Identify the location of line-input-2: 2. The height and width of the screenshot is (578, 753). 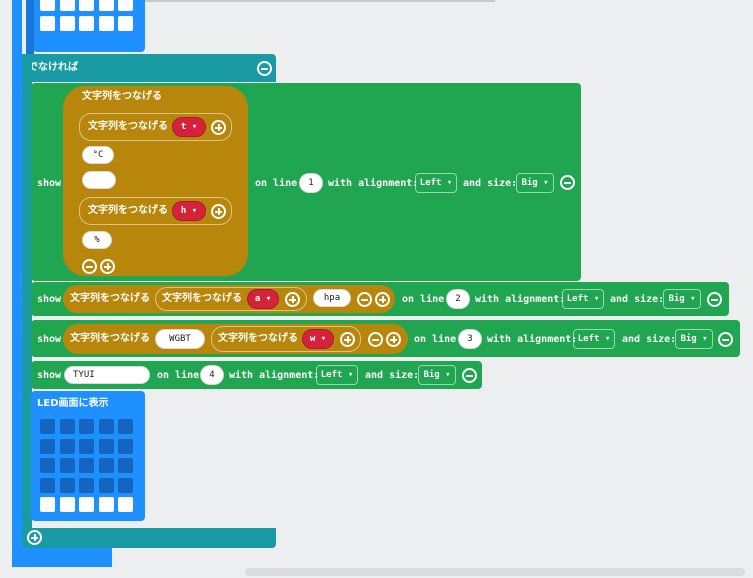
(458, 299).